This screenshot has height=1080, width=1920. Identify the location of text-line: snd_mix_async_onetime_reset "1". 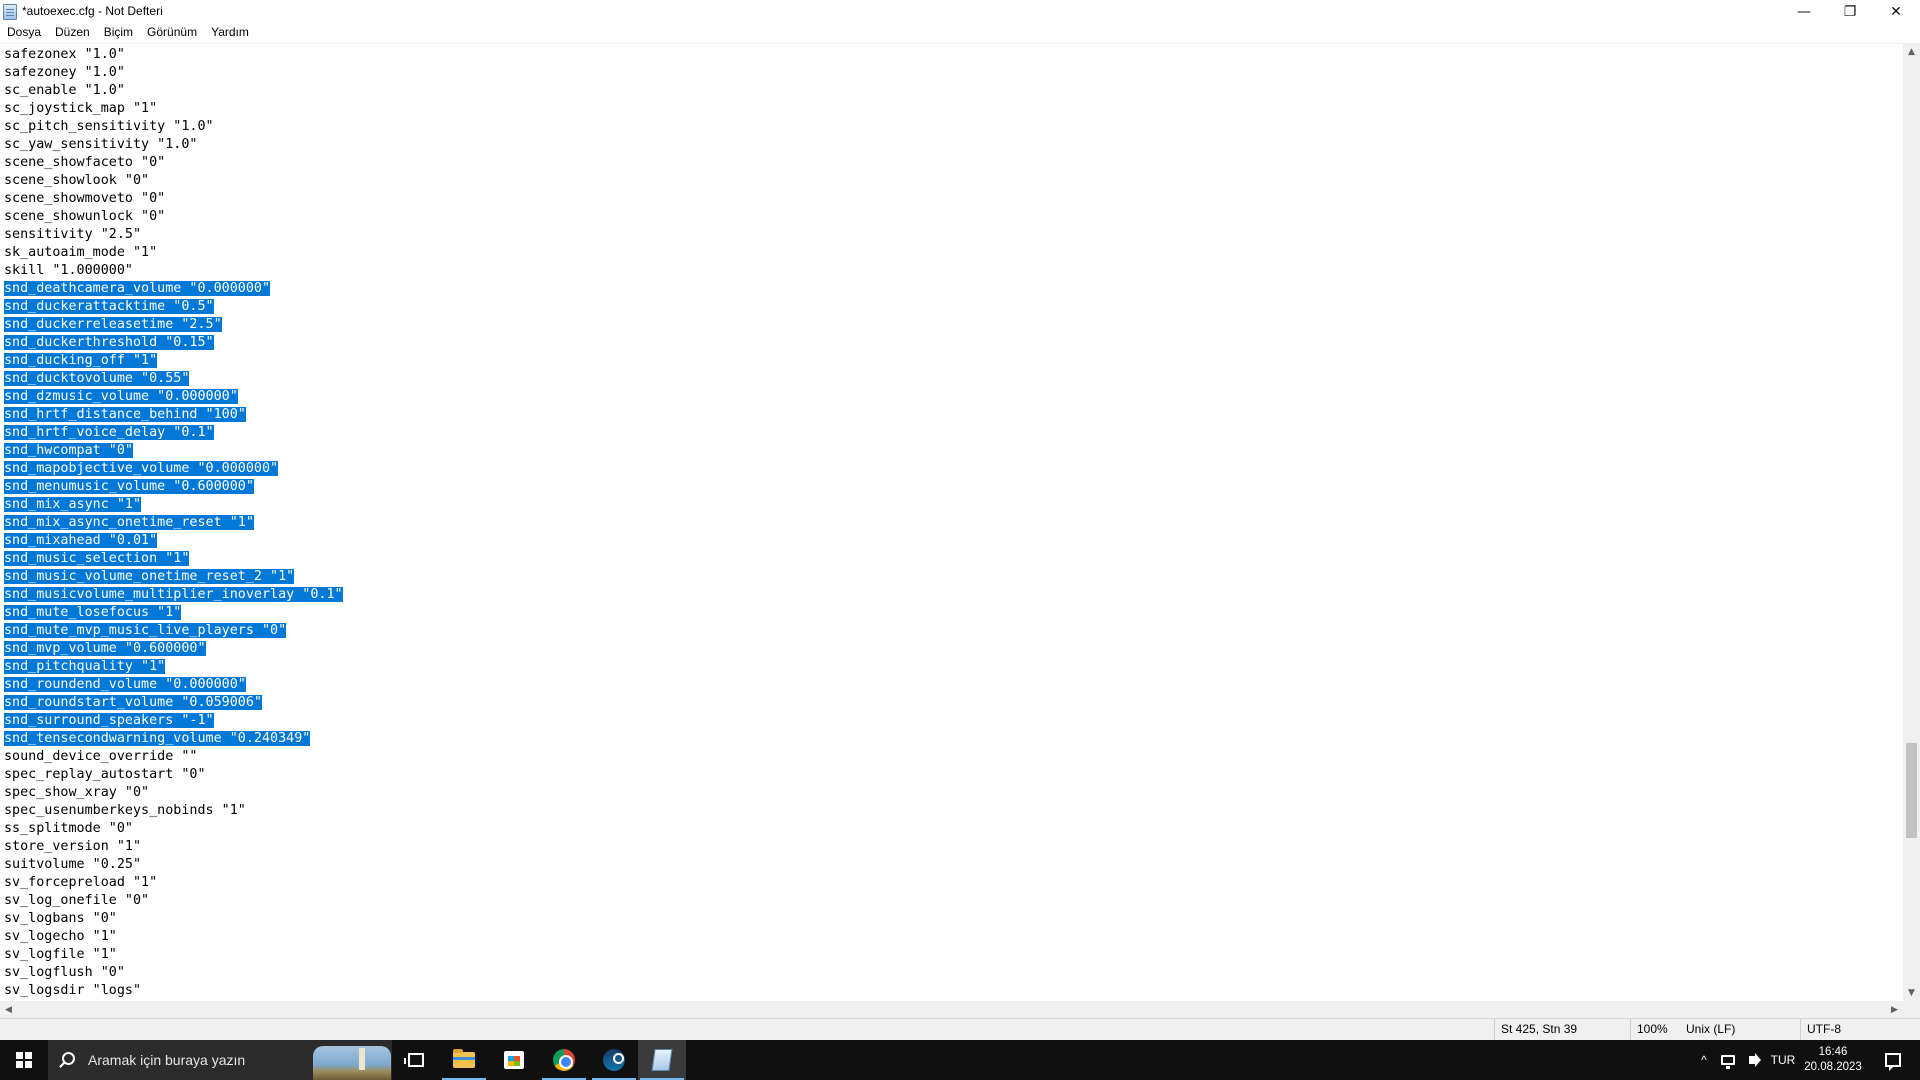
(173, 523).